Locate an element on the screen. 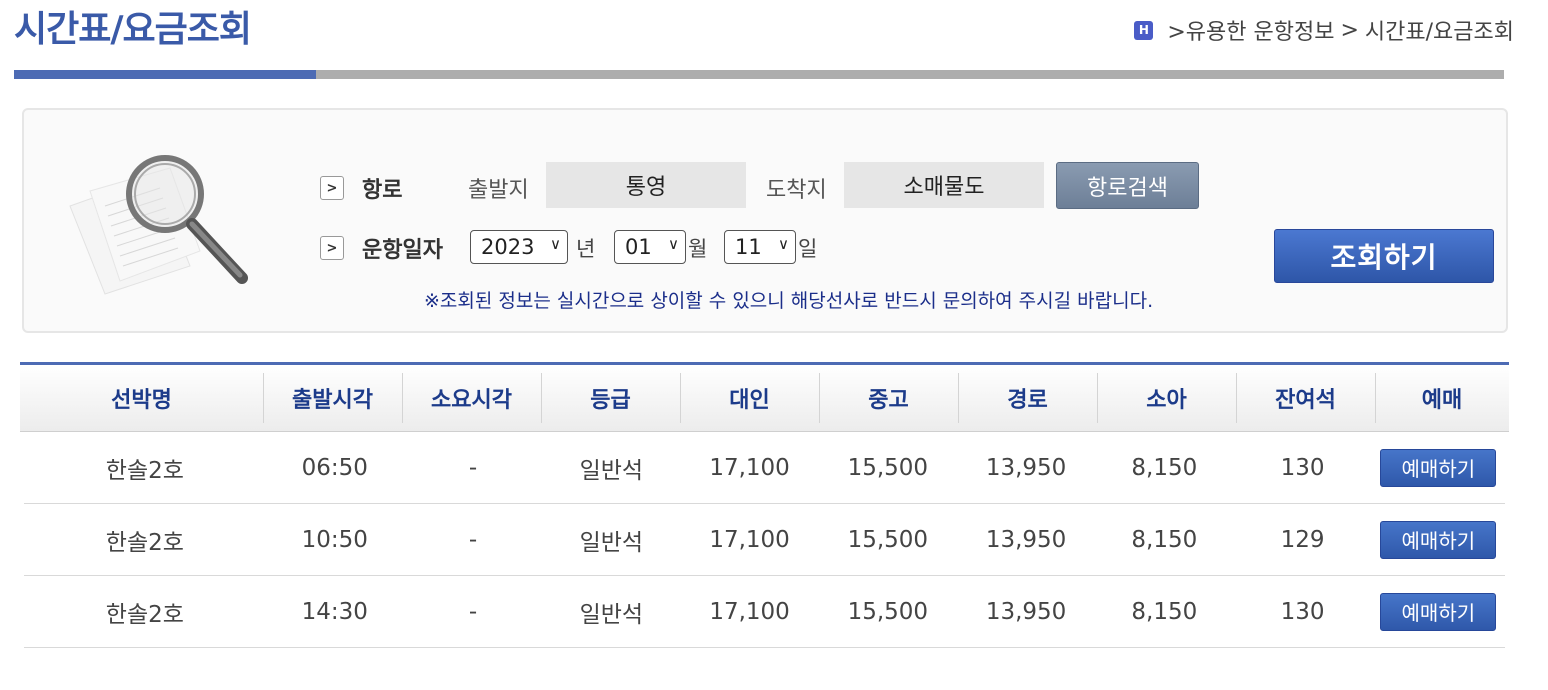 This screenshot has width=1548, height=690. header-youth: 중고 is located at coordinates (888, 398).